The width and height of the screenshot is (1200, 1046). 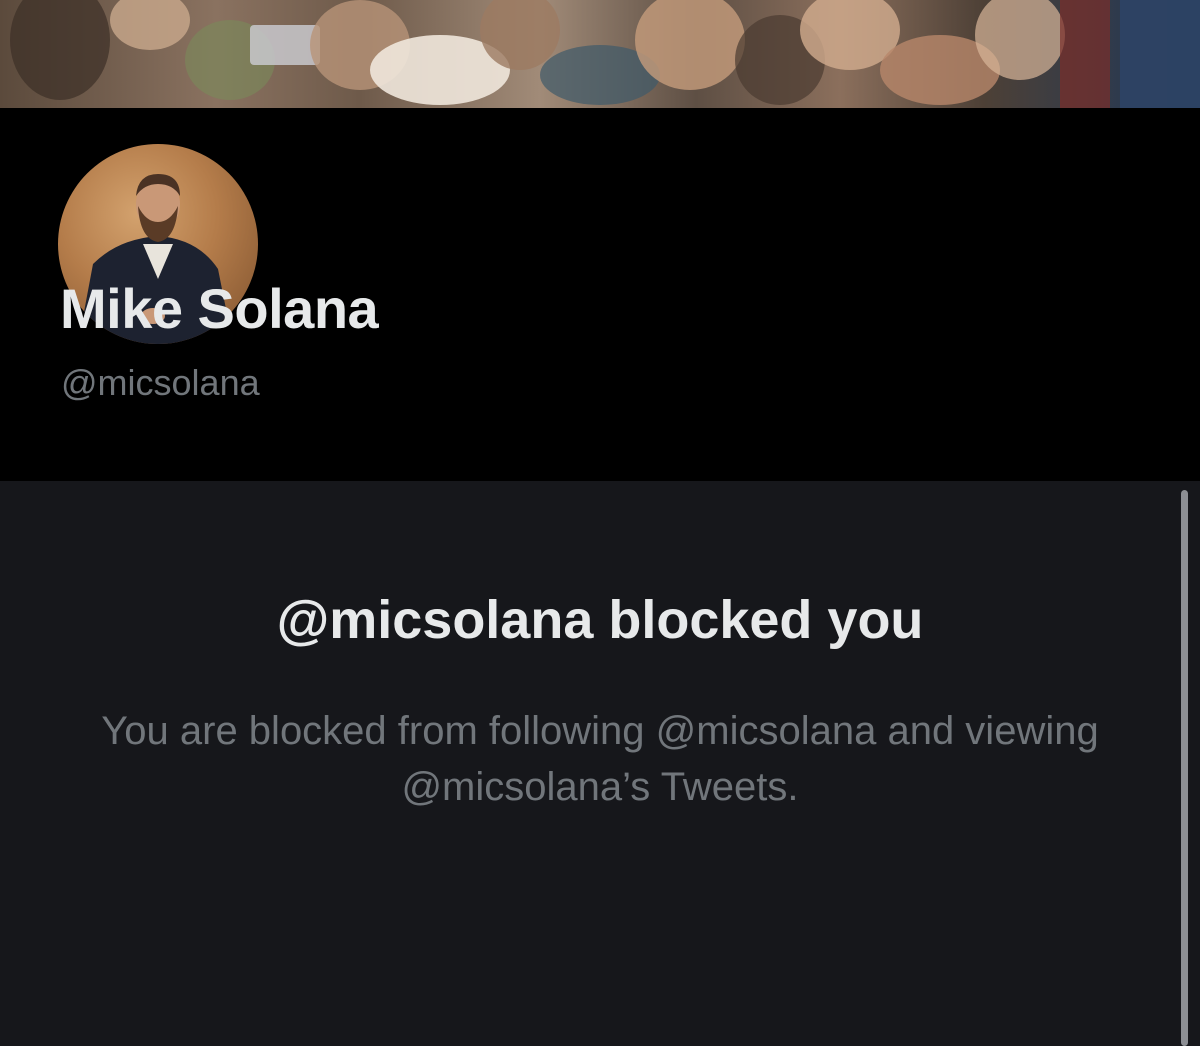 I want to click on scrollbar, so click(x=1184, y=768).